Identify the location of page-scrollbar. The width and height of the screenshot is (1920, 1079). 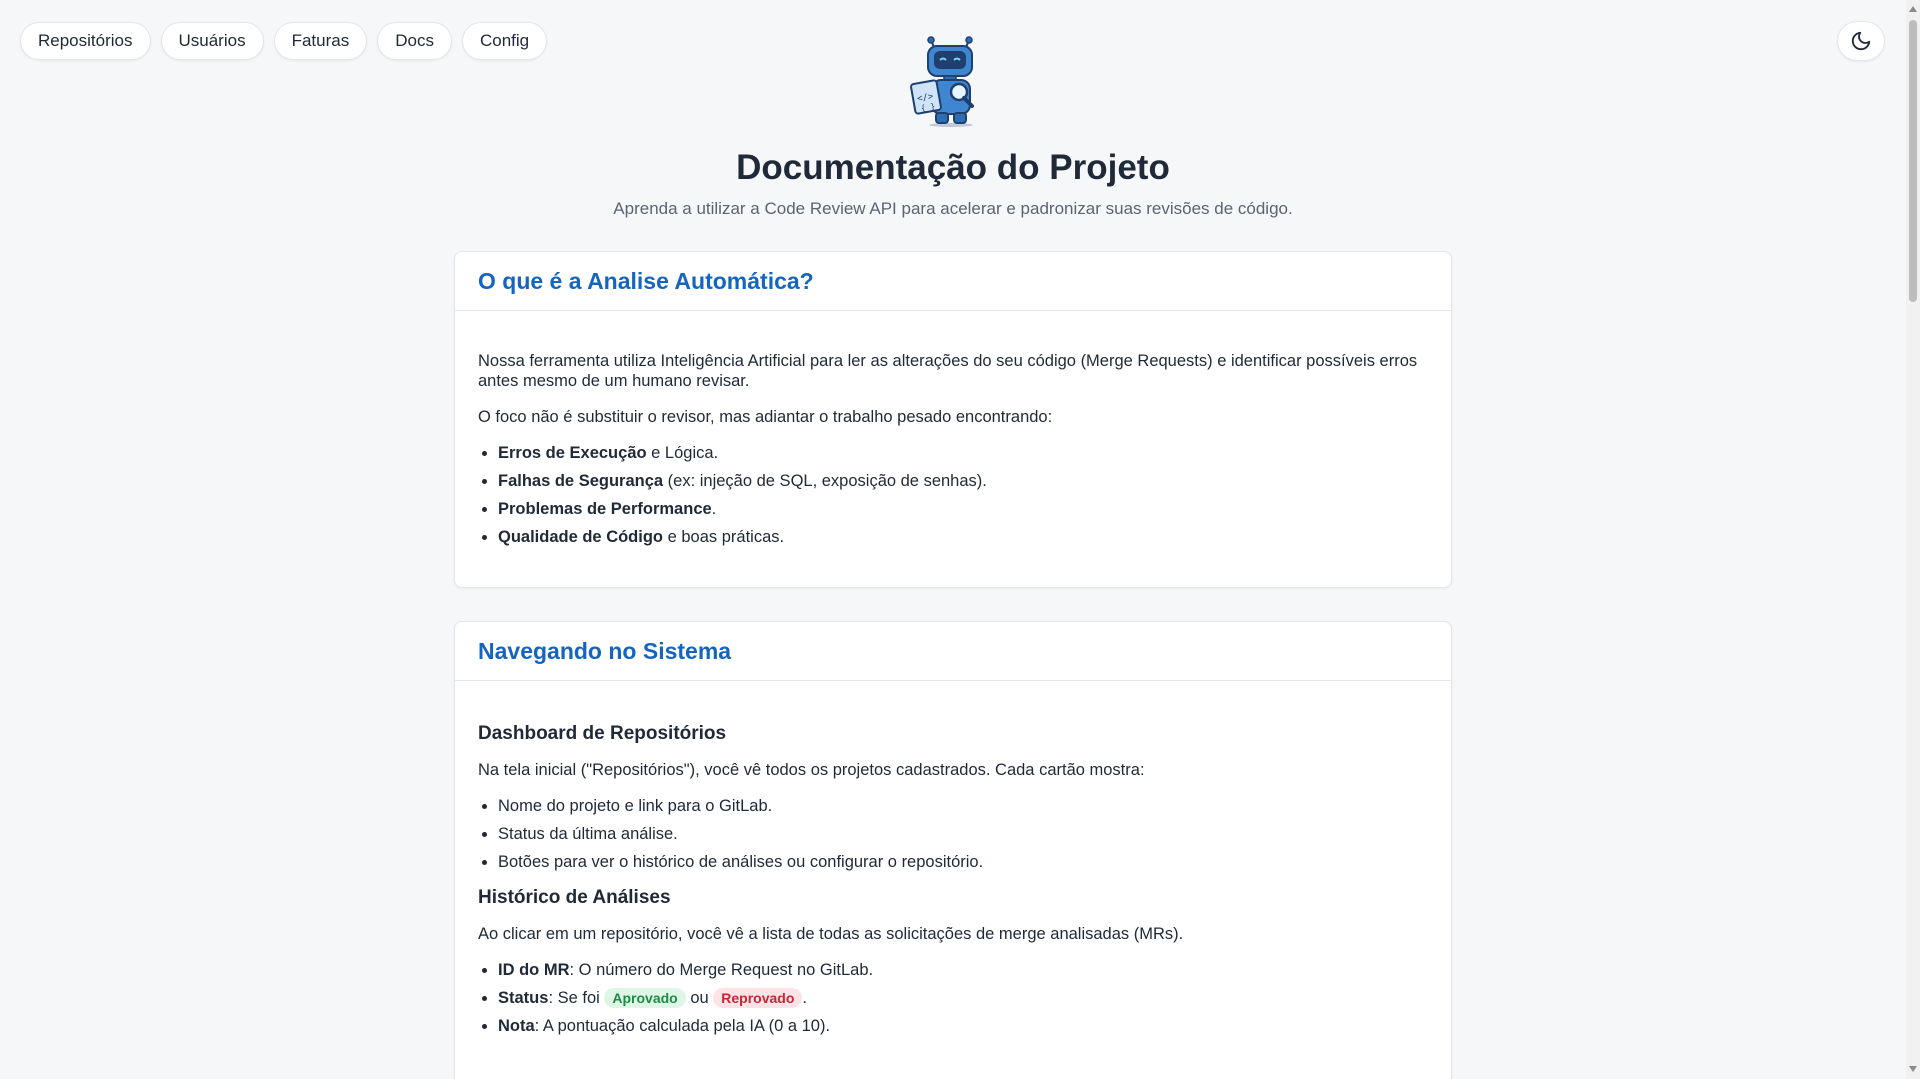
(1913, 539).